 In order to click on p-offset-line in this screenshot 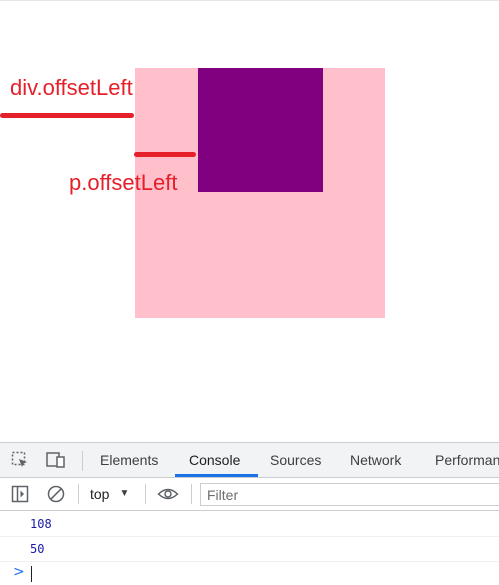, I will do `click(165, 154)`.